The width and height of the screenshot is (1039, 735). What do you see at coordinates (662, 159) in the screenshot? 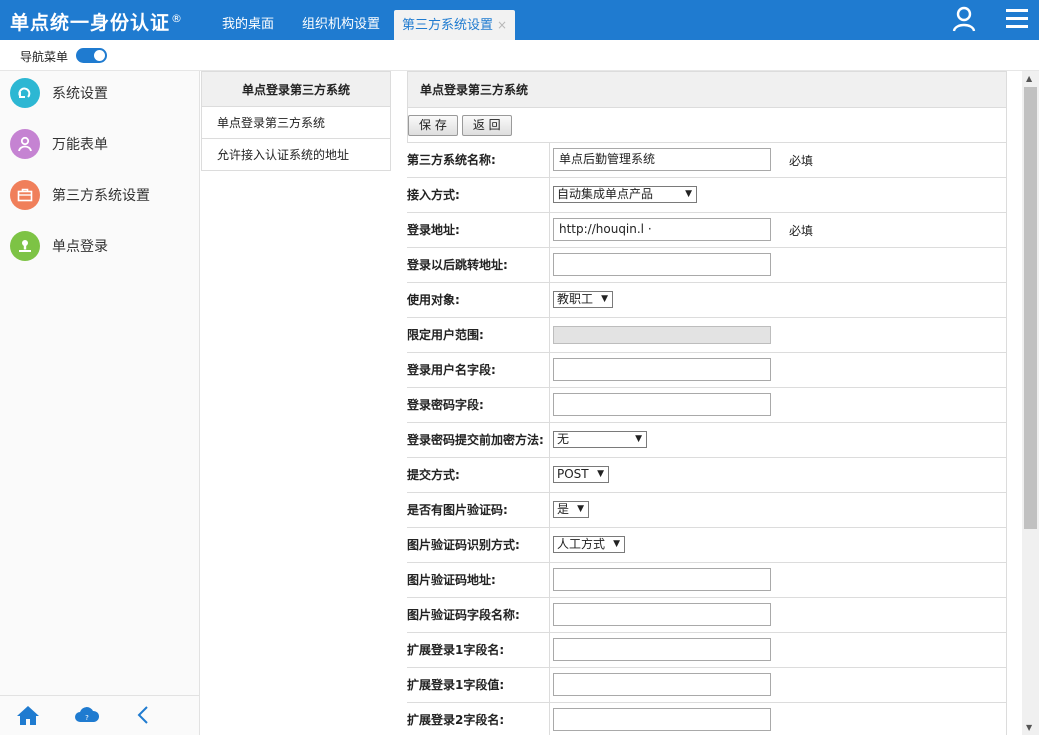
I see `system-name-input: 单点后勤管理系统` at bounding box center [662, 159].